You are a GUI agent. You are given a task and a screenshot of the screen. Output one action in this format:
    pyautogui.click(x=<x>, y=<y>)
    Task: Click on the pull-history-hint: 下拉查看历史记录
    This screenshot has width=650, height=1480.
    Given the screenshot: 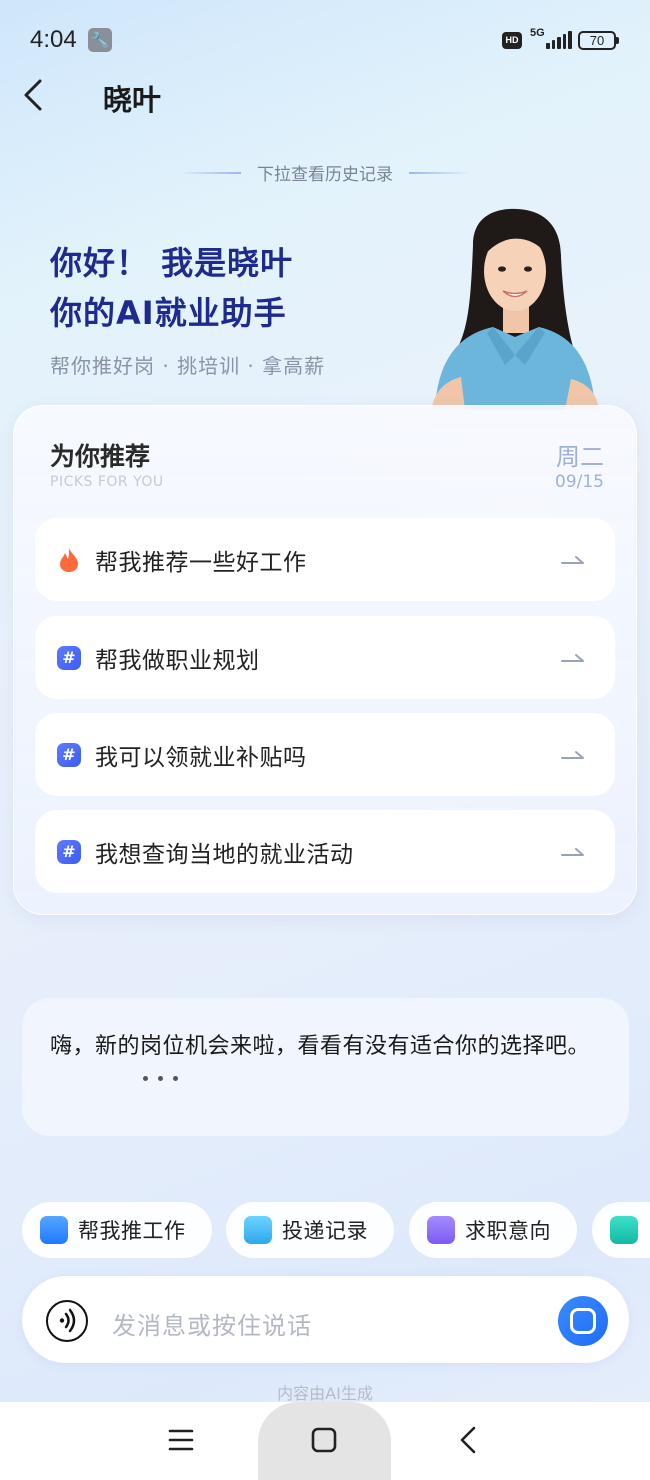 What is the action you would take?
    pyautogui.click(x=325, y=172)
    